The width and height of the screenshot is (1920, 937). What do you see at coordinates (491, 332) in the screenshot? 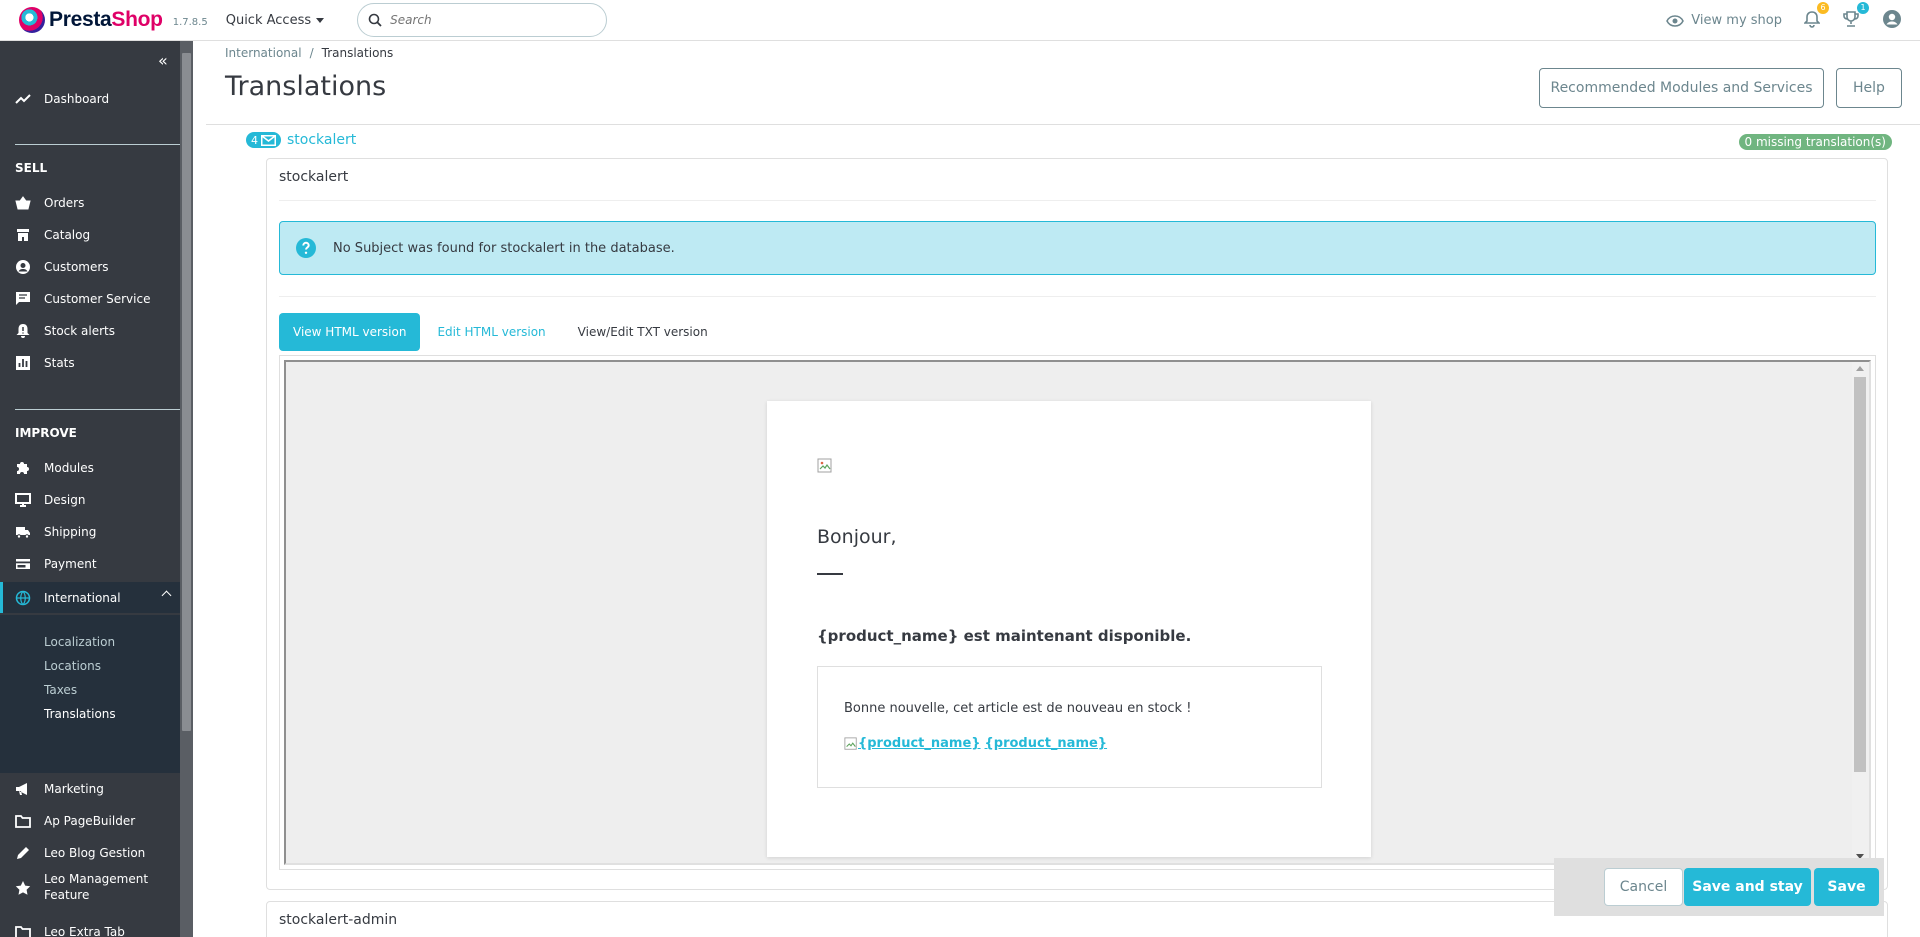
I see `tab-edit-html: Edit HTML version` at bounding box center [491, 332].